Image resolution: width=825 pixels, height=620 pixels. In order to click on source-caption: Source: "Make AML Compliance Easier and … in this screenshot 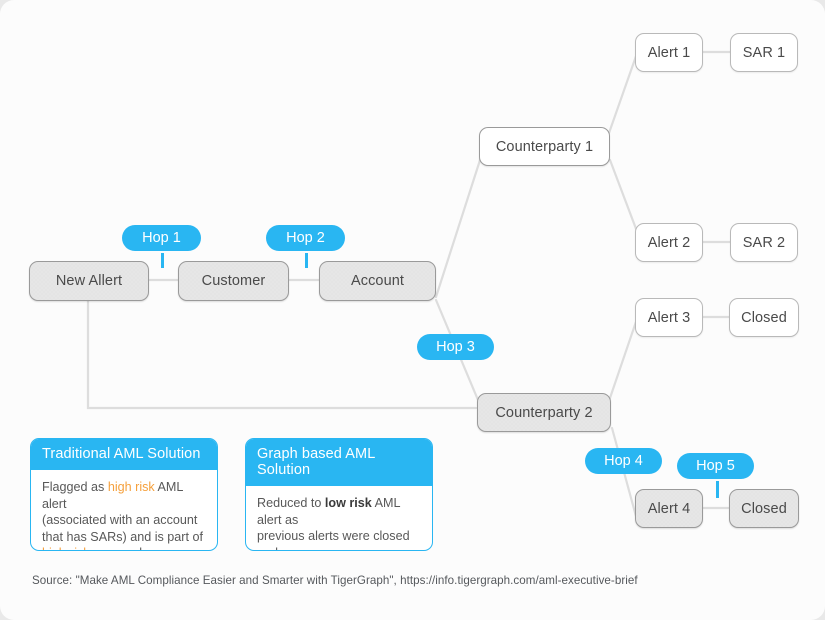, I will do `click(335, 580)`.